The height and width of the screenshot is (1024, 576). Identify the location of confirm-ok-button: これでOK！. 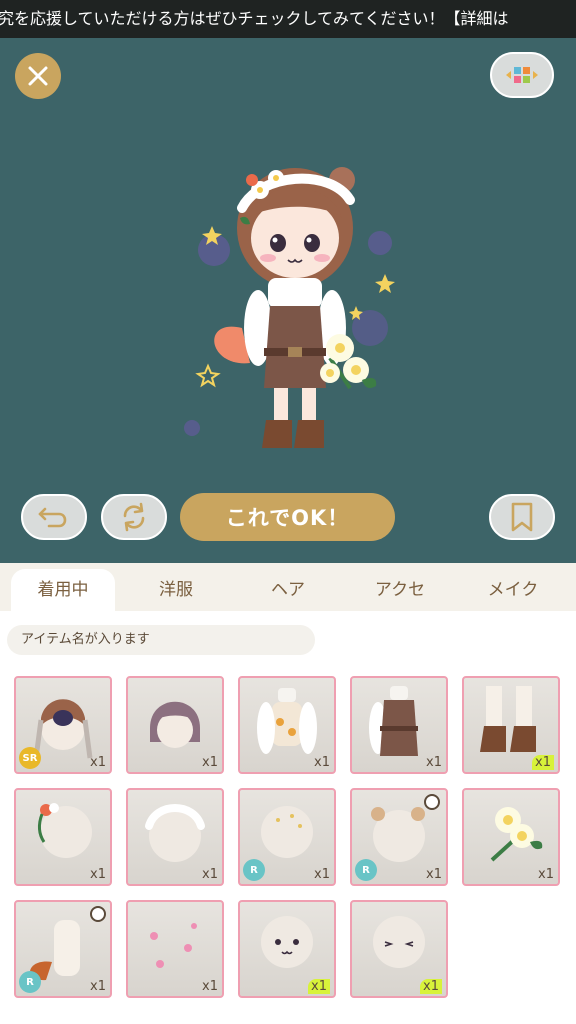
(287, 517).